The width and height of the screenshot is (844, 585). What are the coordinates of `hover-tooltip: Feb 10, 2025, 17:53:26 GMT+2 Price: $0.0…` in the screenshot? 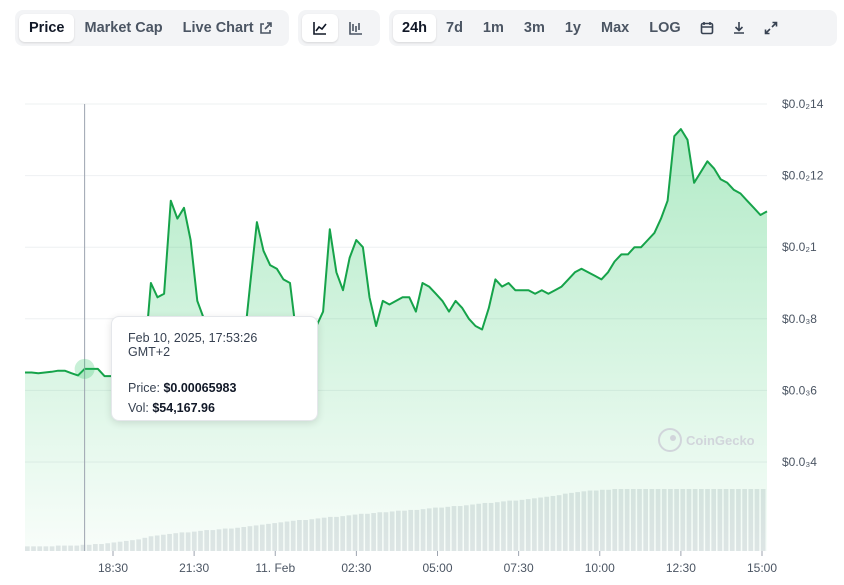 It's located at (214, 368).